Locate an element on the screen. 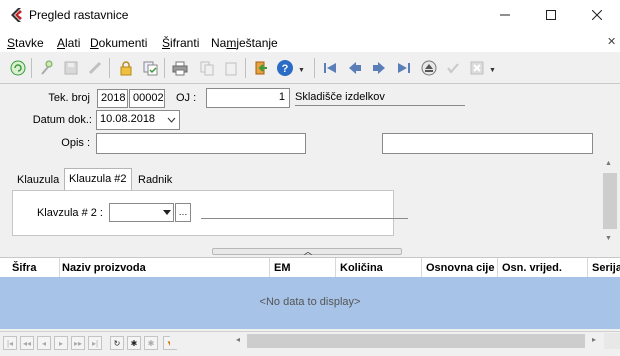 This screenshot has height=356, width=620. collapse-up-icon: ︿ is located at coordinates (308, 251).